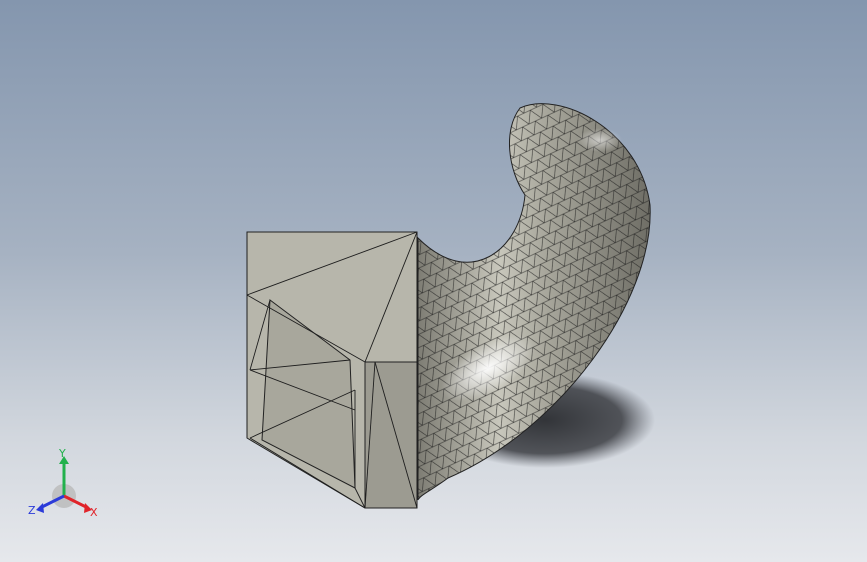 The width and height of the screenshot is (867, 562). What do you see at coordinates (600, 140) in the screenshot?
I see `tube-specular-highlight-top` at bounding box center [600, 140].